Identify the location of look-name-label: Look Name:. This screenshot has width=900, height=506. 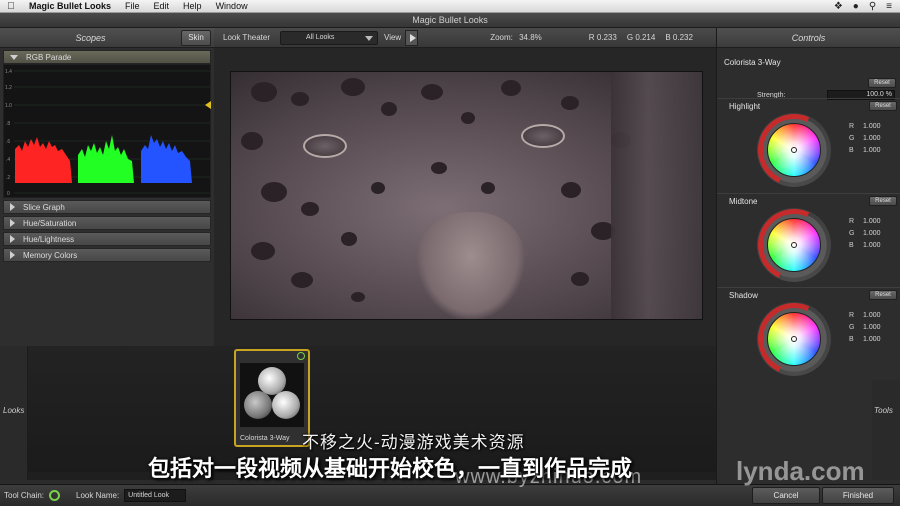
(98, 495).